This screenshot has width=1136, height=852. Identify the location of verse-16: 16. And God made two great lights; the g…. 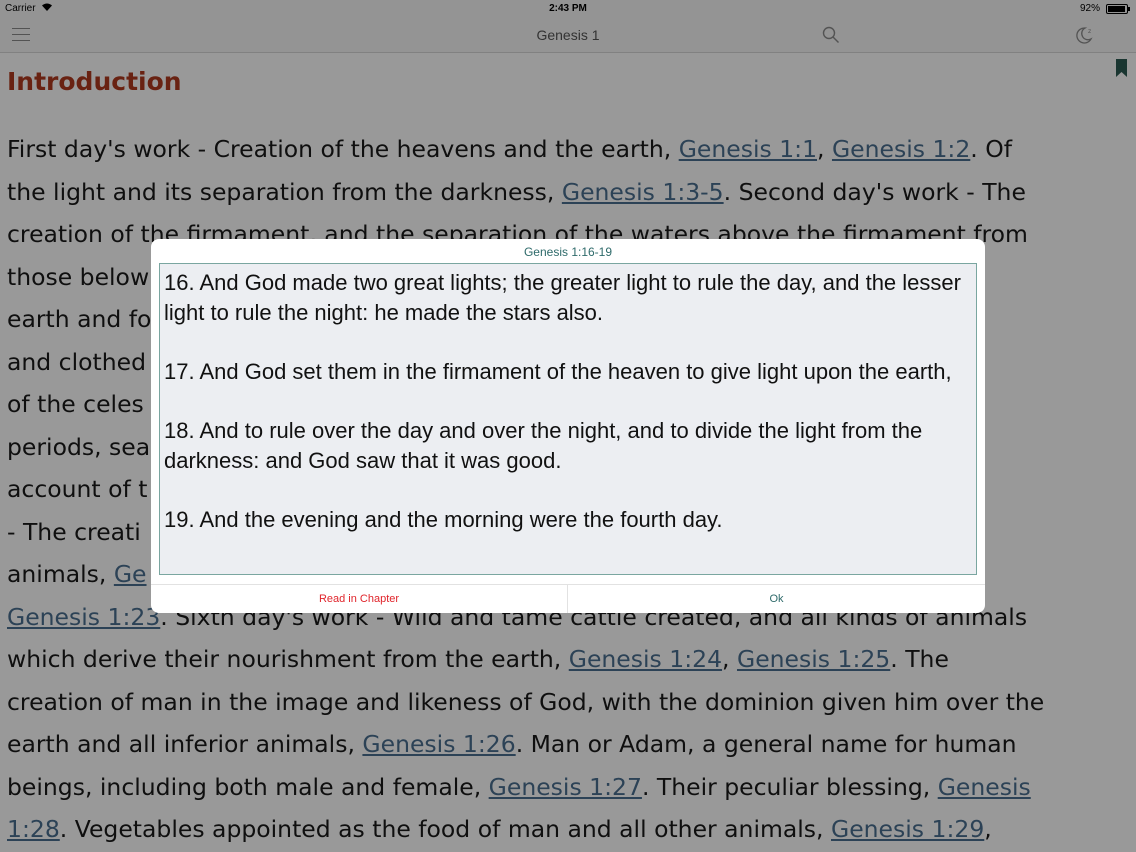
(562, 297).